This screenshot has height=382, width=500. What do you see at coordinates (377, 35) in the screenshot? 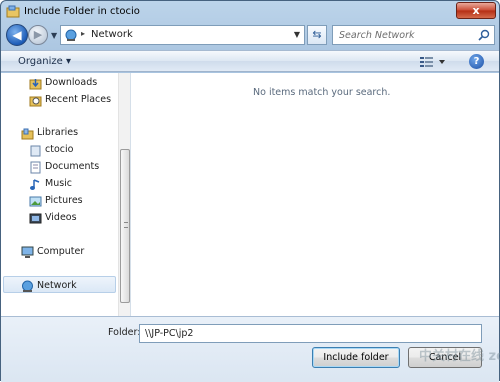
I see `search-placeholder: Search Network` at bounding box center [377, 35].